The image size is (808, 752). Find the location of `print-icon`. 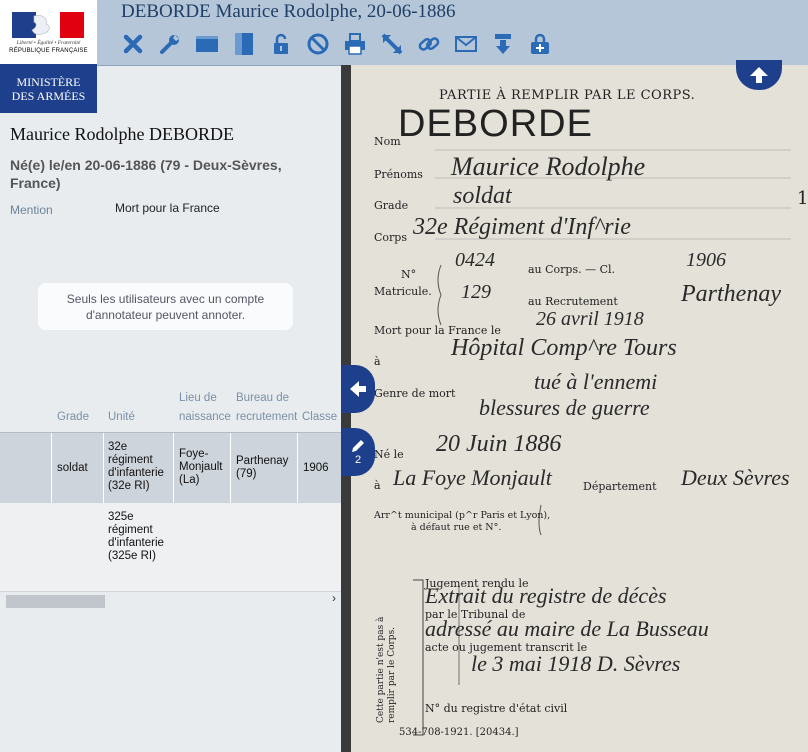

print-icon is located at coordinates (355, 44).